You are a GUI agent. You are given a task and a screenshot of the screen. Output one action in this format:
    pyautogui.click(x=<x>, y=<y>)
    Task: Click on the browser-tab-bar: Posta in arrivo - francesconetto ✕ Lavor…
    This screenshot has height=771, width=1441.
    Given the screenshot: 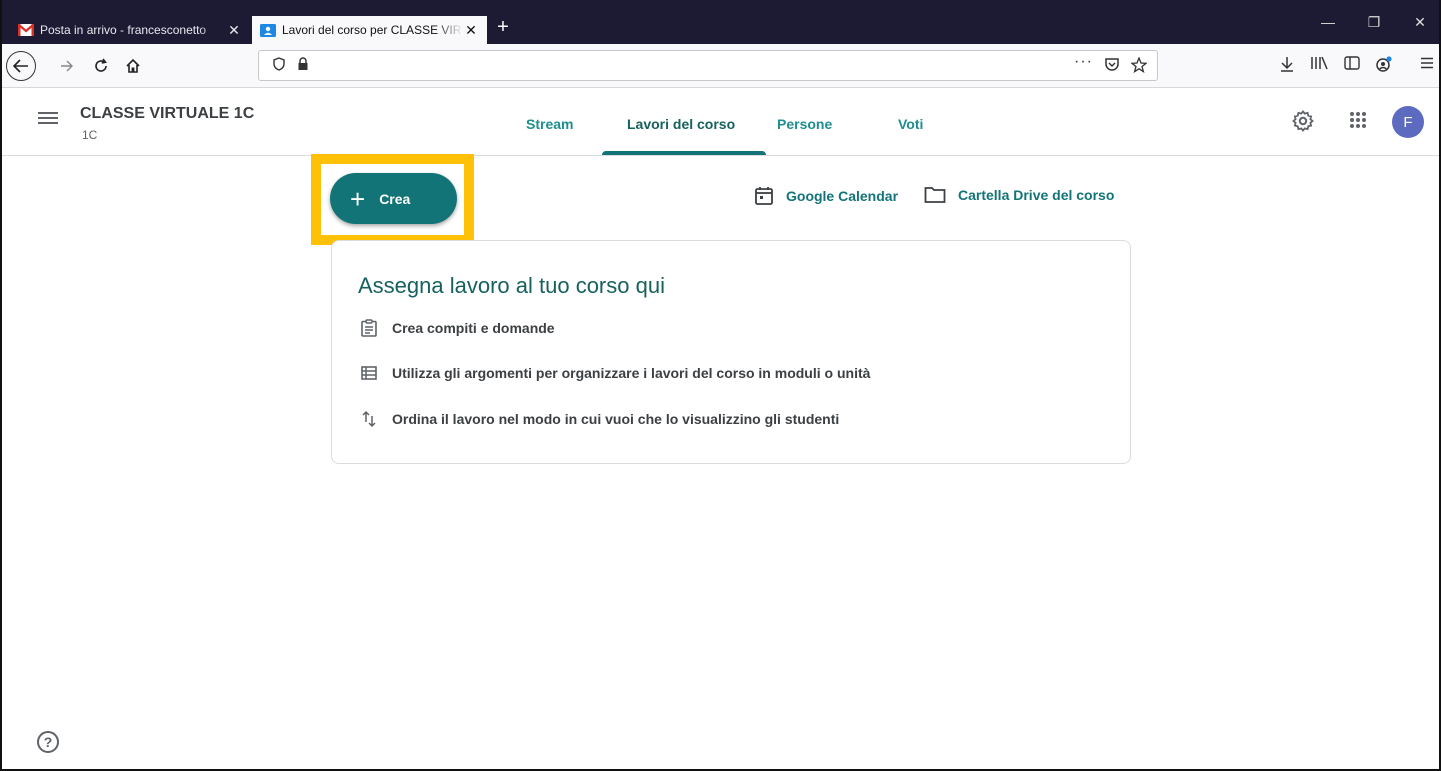 What is the action you would take?
    pyautogui.click(x=720, y=22)
    